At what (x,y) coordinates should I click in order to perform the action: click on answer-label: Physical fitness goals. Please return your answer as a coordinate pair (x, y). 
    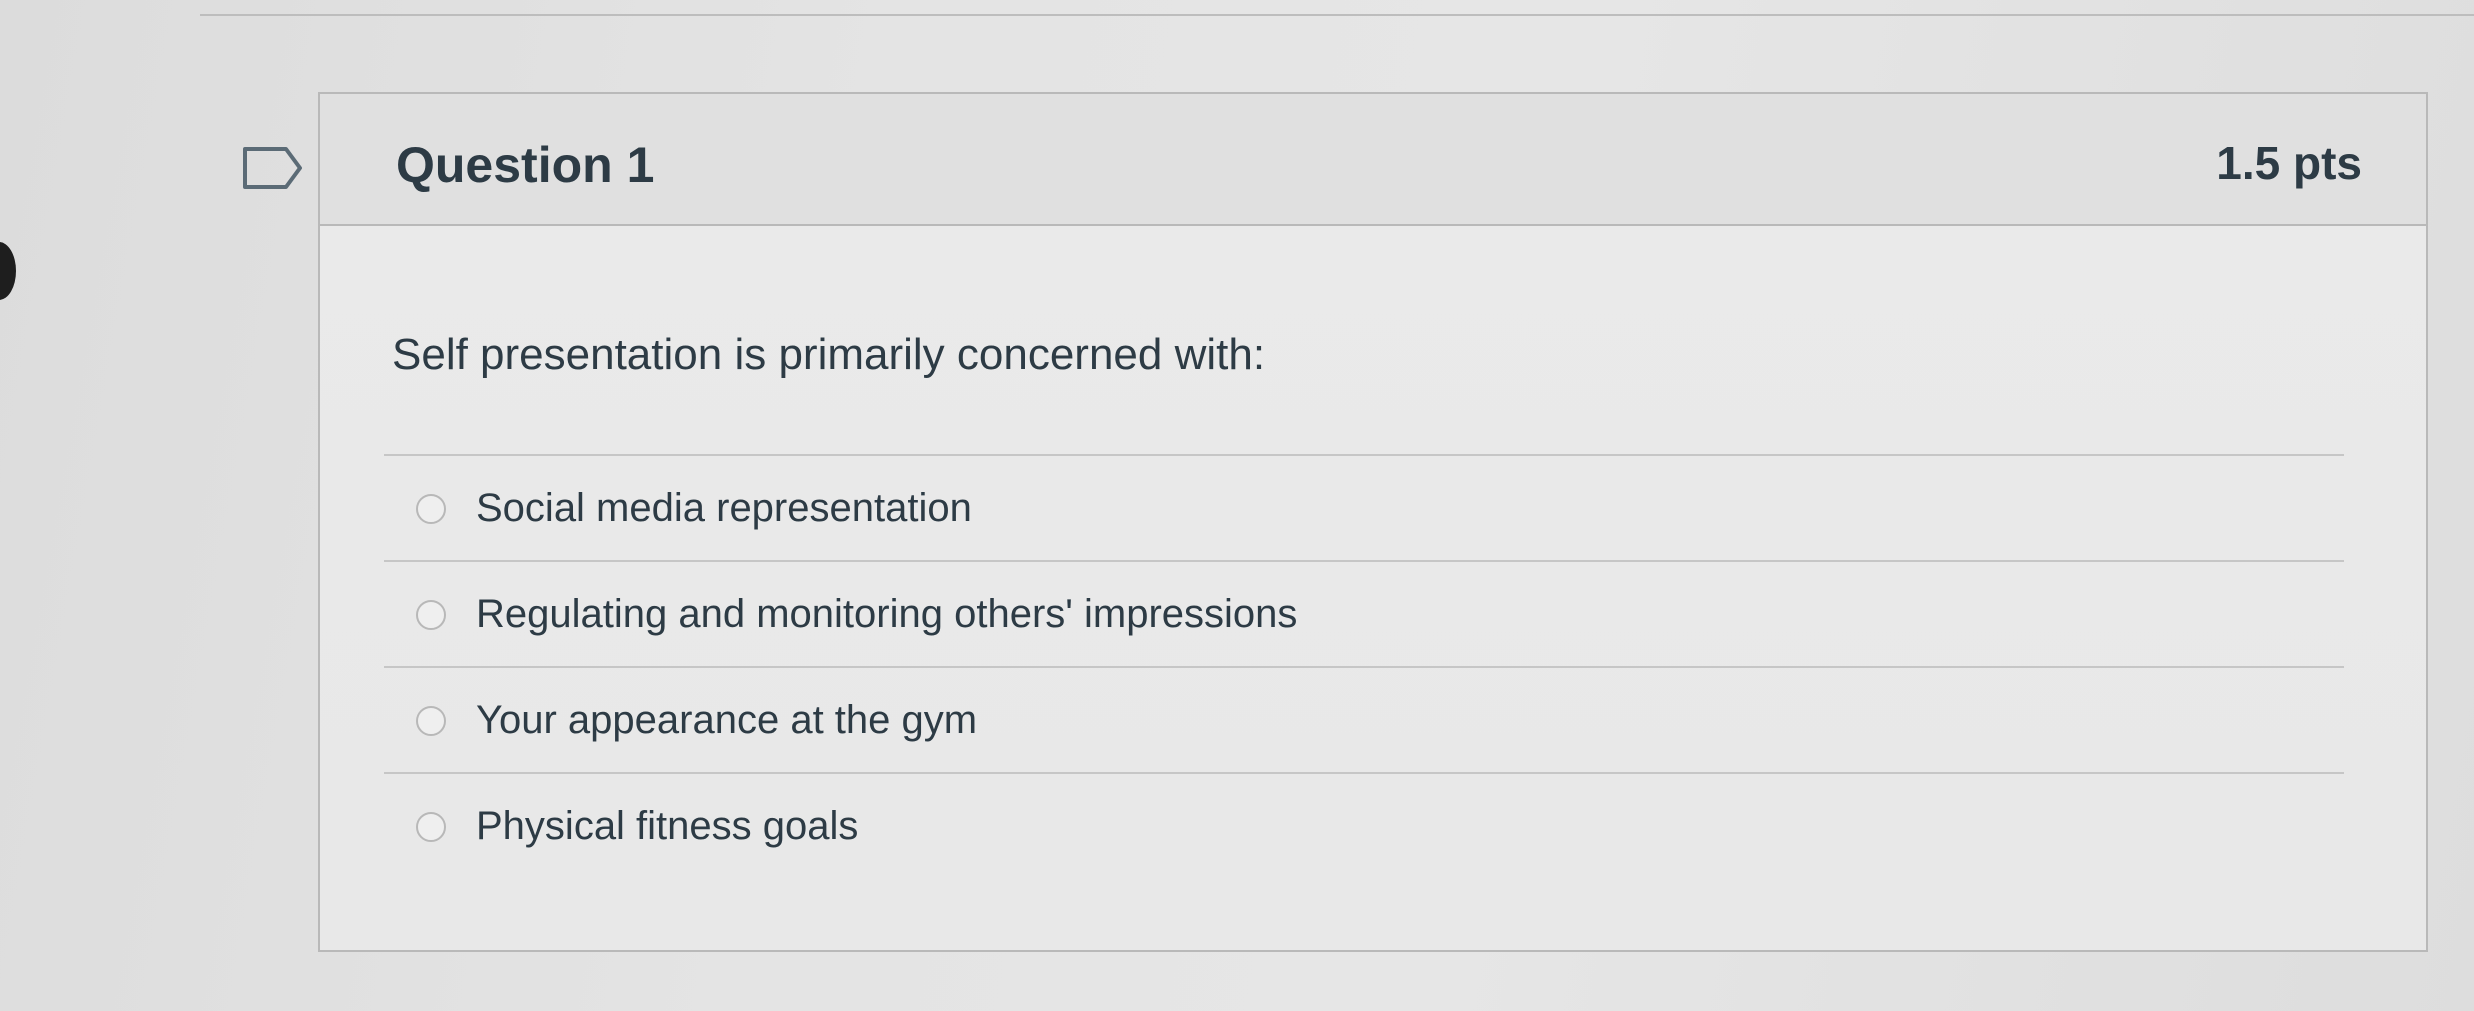
    Looking at the image, I should click on (667, 826).